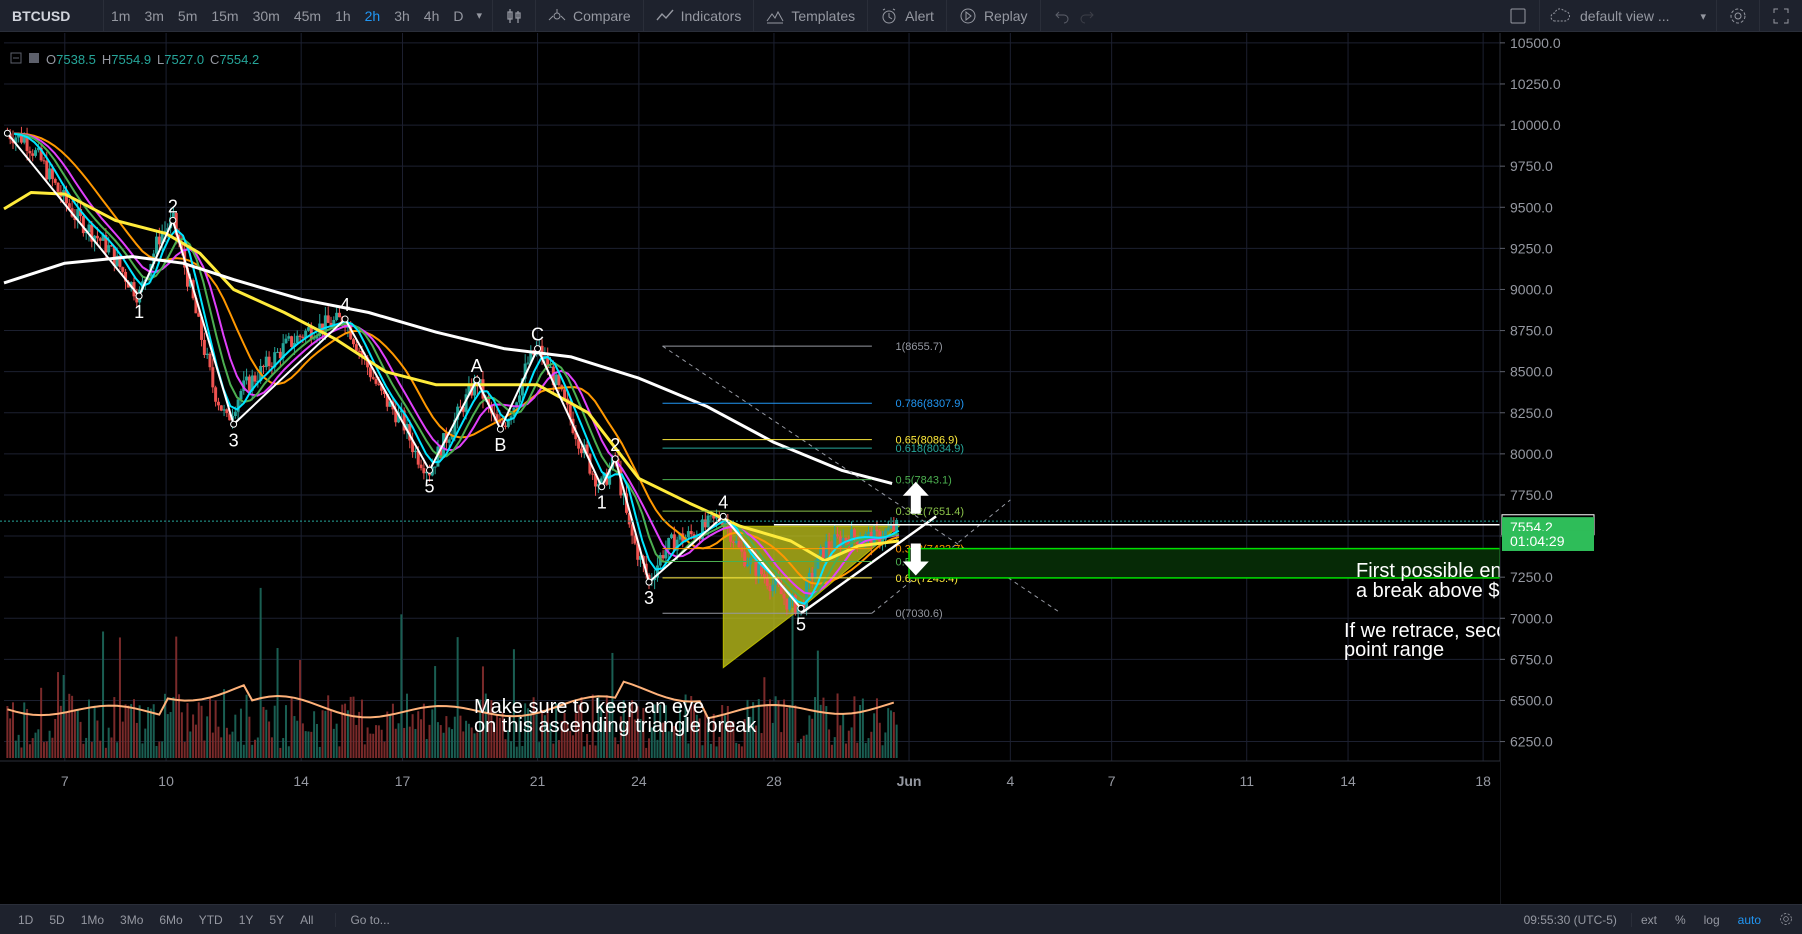 This screenshot has height=934, width=1802. I want to click on interval-1m: 1m, so click(120, 16).